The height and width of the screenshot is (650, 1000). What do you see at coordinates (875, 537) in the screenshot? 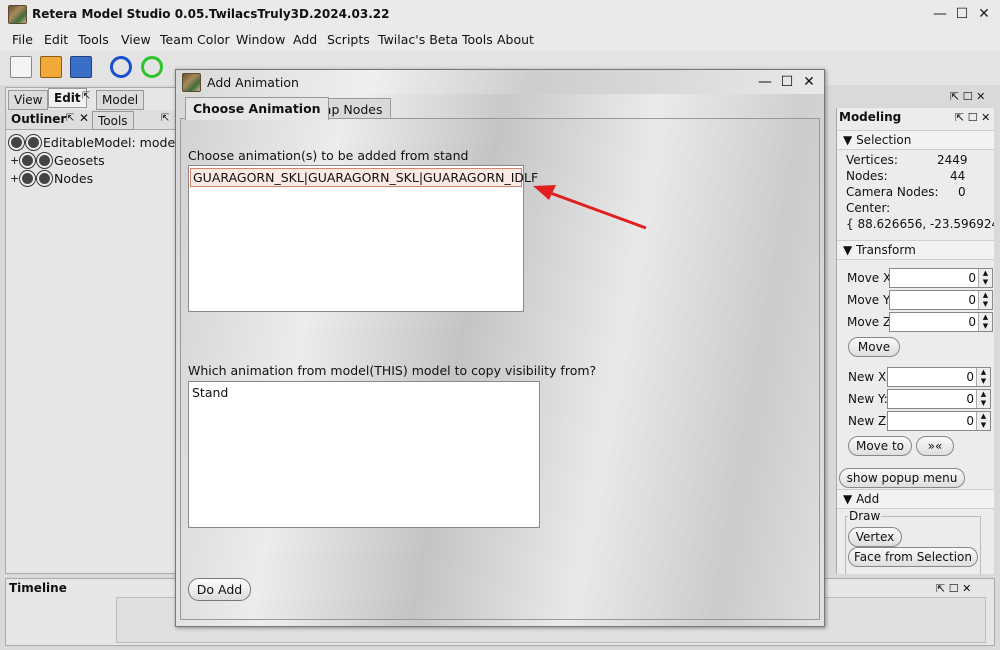
I see `vertex-button: Vertex` at bounding box center [875, 537].